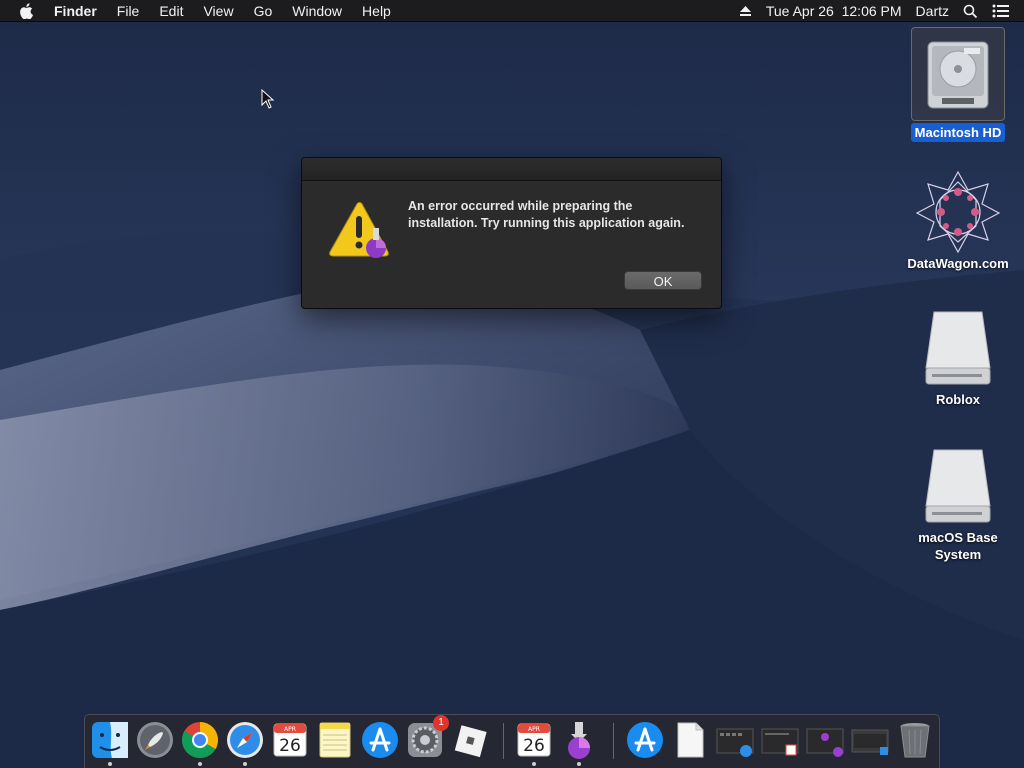 This screenshot has width=1024, height=768. What do you see at coordinates (263, 11) in the screenshot?
I see `menu-go: Go` at bounding box center [263, 11].